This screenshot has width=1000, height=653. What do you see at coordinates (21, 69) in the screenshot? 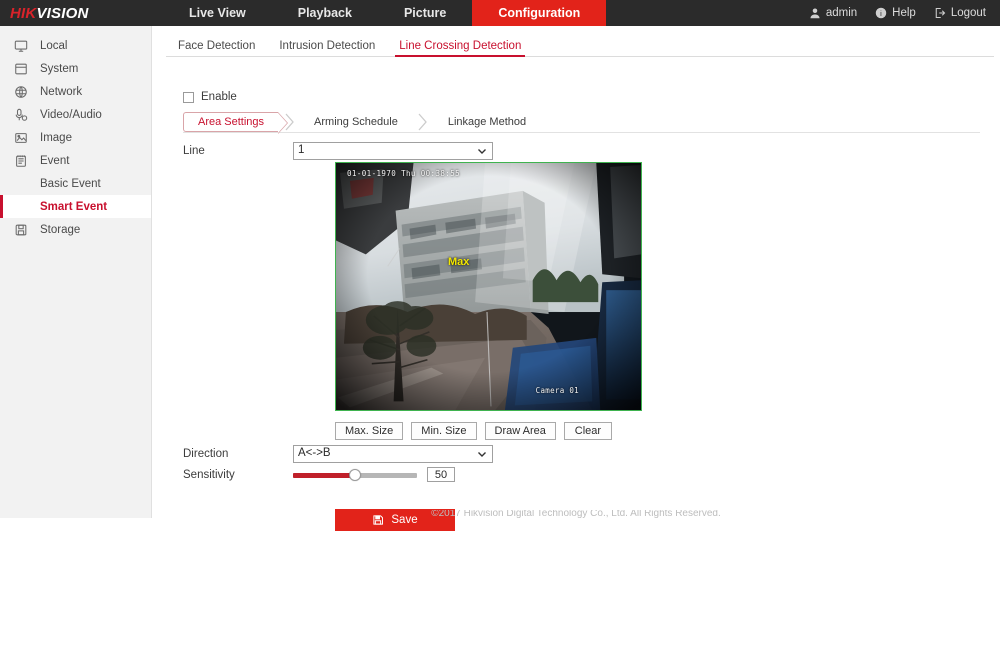
I see `window-icon` at bounding box center [21, 69].